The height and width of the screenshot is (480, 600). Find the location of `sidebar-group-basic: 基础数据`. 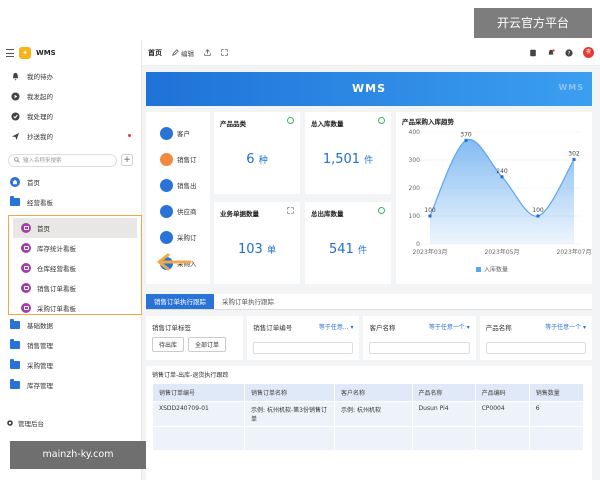

sidebar-group-basic: 基础数据 is located at coordinates (71, 325).